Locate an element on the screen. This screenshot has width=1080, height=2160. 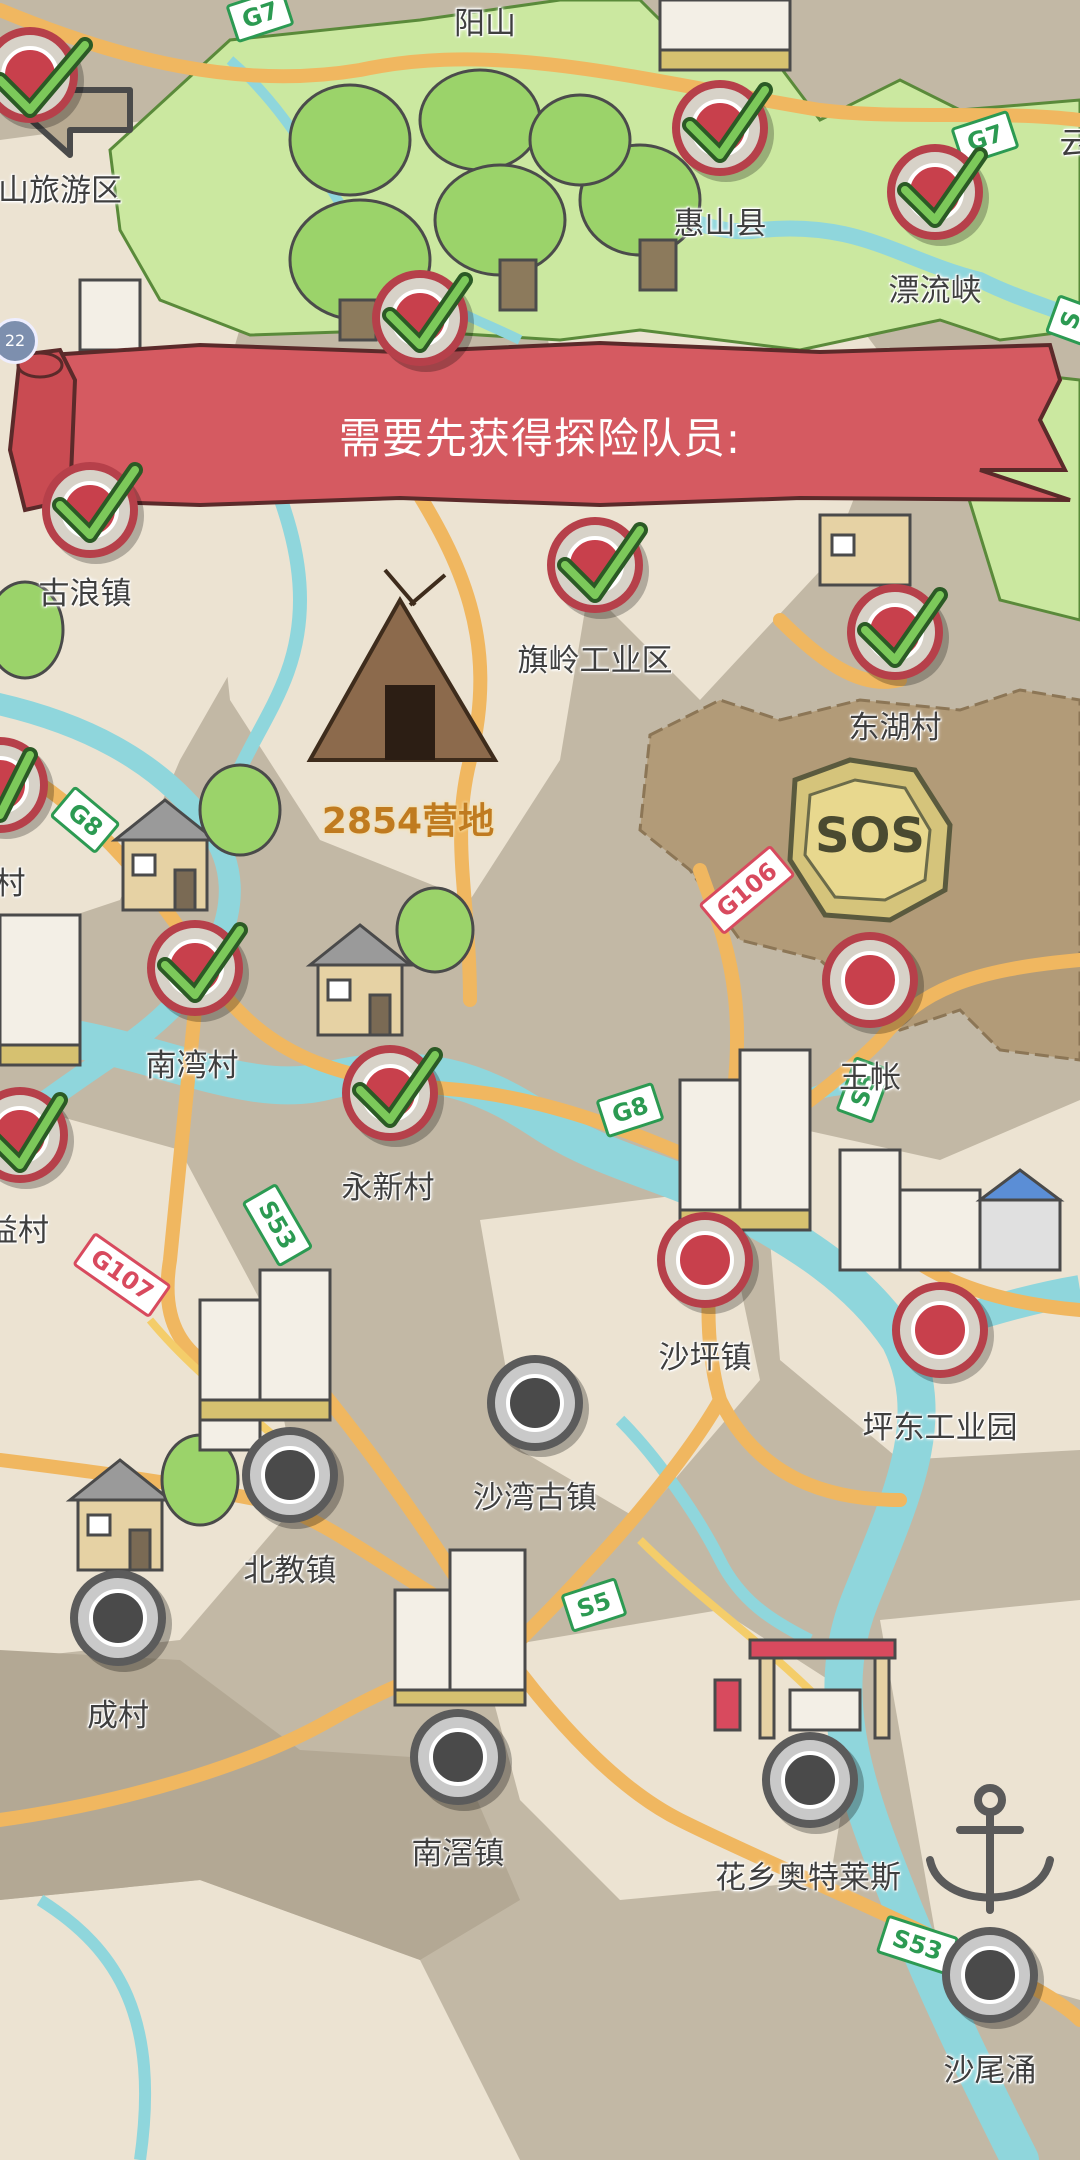
location-label: 东湖村 is located at coordinates (895, 728).